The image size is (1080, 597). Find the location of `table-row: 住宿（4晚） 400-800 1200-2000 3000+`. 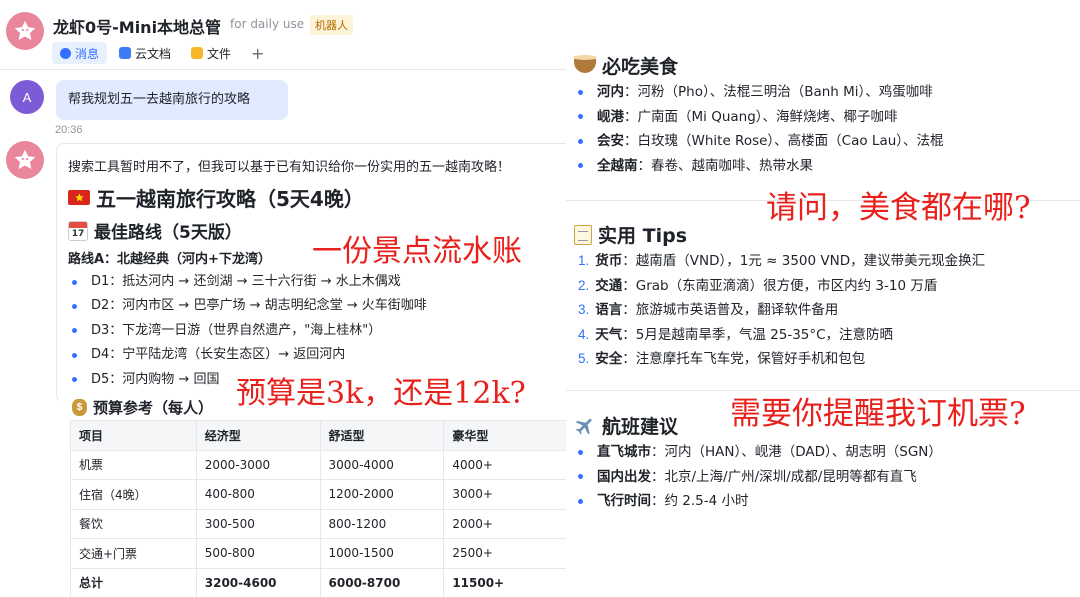

table-row: 住宿（4晚） 400-800 1200-2000 3000+ is located at coordinates (318, 494).